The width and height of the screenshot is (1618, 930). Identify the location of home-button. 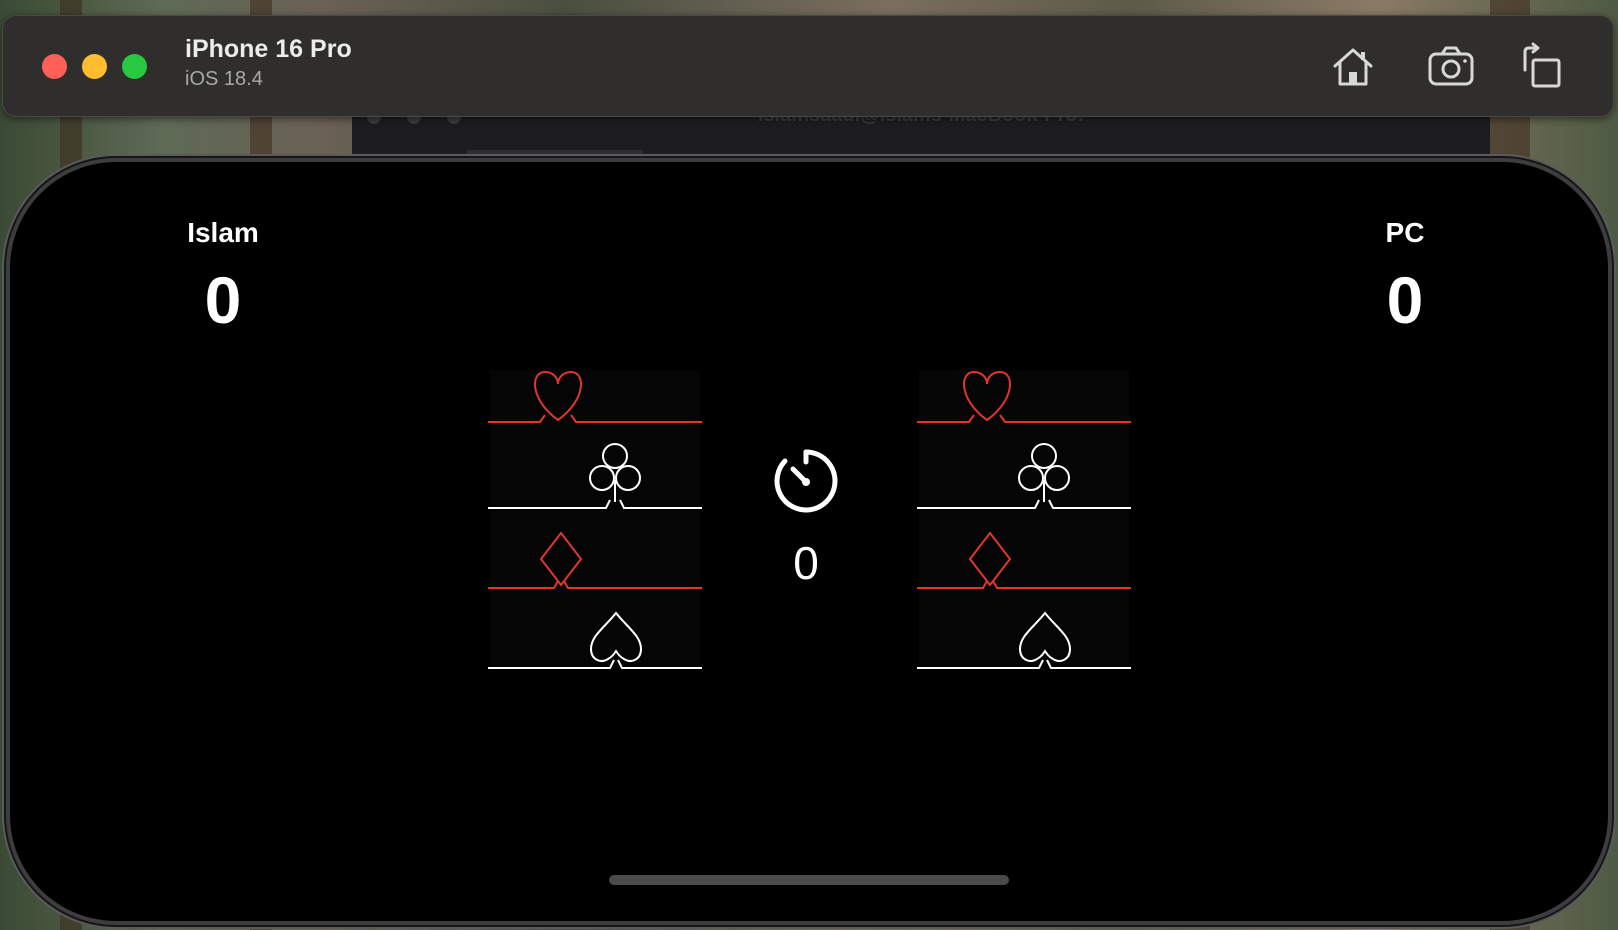
(1353, 67).